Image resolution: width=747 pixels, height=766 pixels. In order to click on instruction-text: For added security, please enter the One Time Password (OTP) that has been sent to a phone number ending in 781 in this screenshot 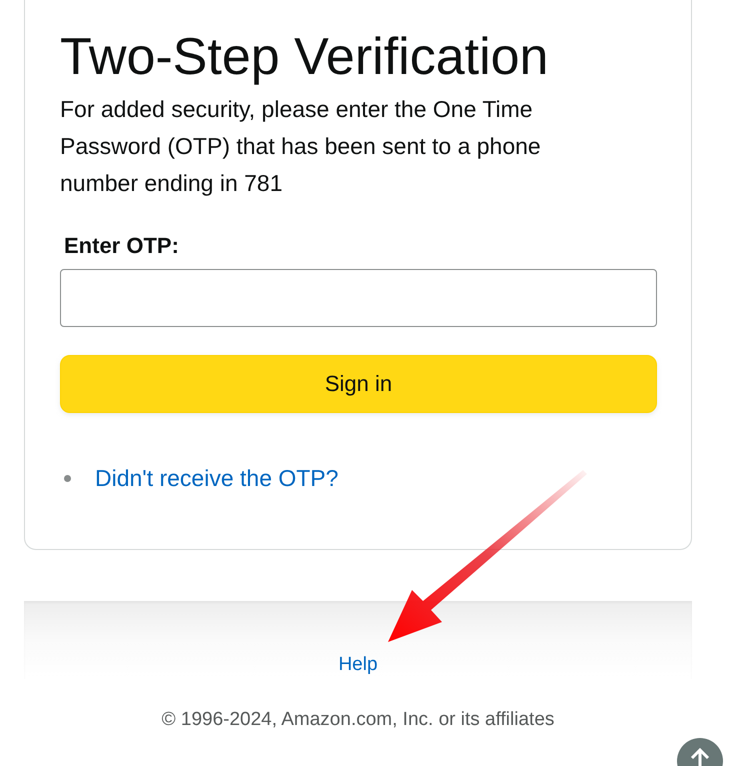, I will do `click(301, 146)`.